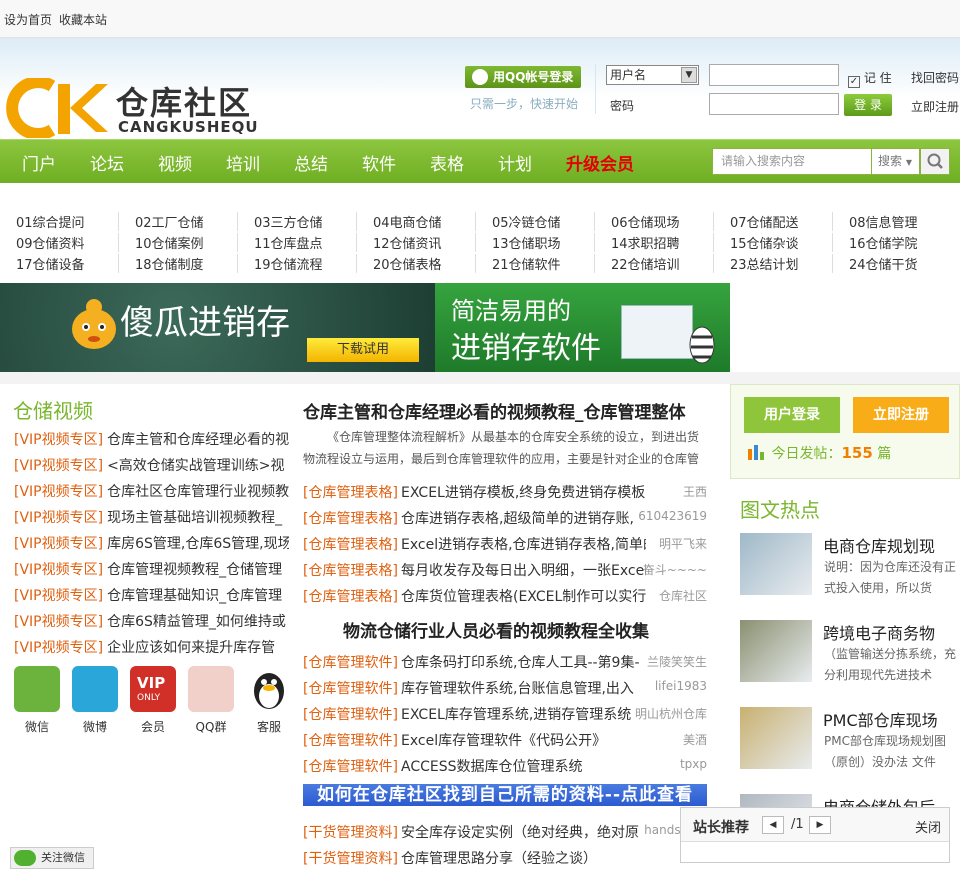 This screenshot has width=960, height=873. Describe the element at coordinates (892, 242) in the screenshot. I see `category-link: 16仓储学院` at that location.